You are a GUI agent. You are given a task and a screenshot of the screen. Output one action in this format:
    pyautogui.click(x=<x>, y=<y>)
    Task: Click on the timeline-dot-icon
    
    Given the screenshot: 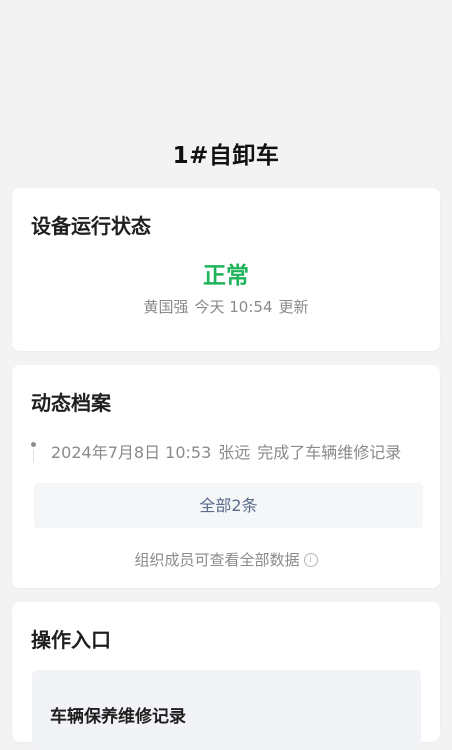 What is the action you would take?
    pyautogui.click(x=33, y=444)
    